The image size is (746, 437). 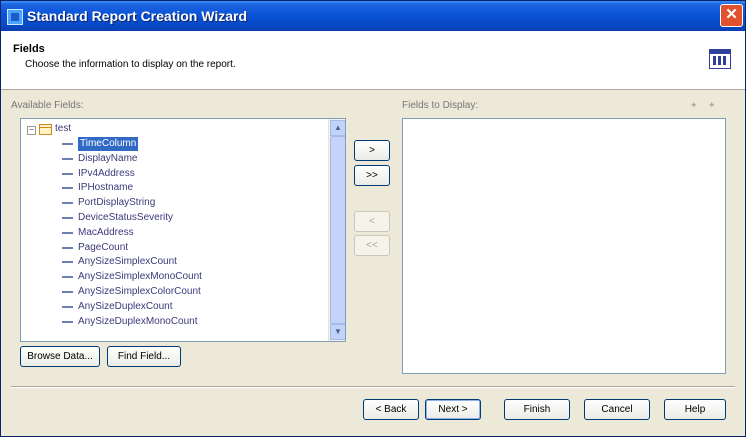 What do you see at coordinates (617, 409) in the screenshot?
I see `cancel-button: Cancel` at bounding box center [617, 409].